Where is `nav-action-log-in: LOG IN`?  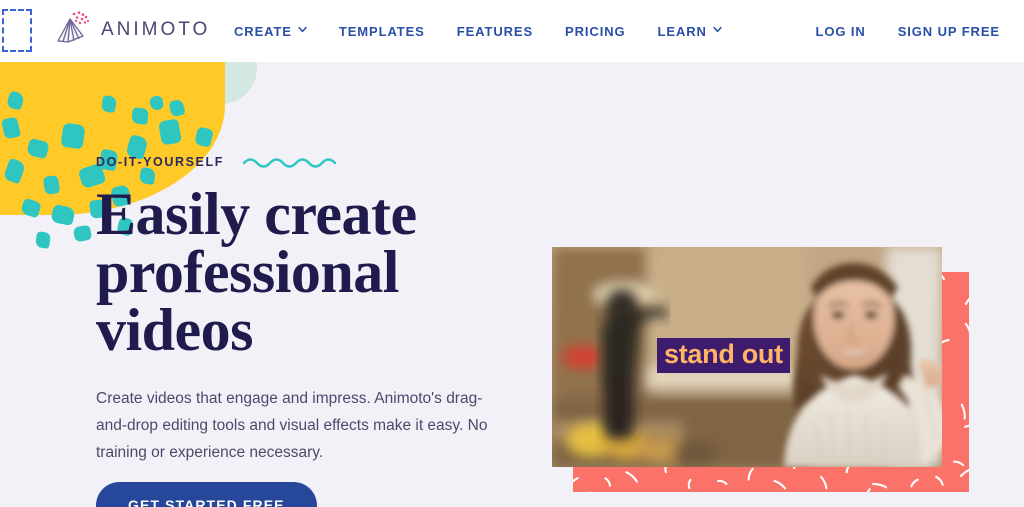 nav-action-log-in: LOG IN is located at coordinates (841, 31).